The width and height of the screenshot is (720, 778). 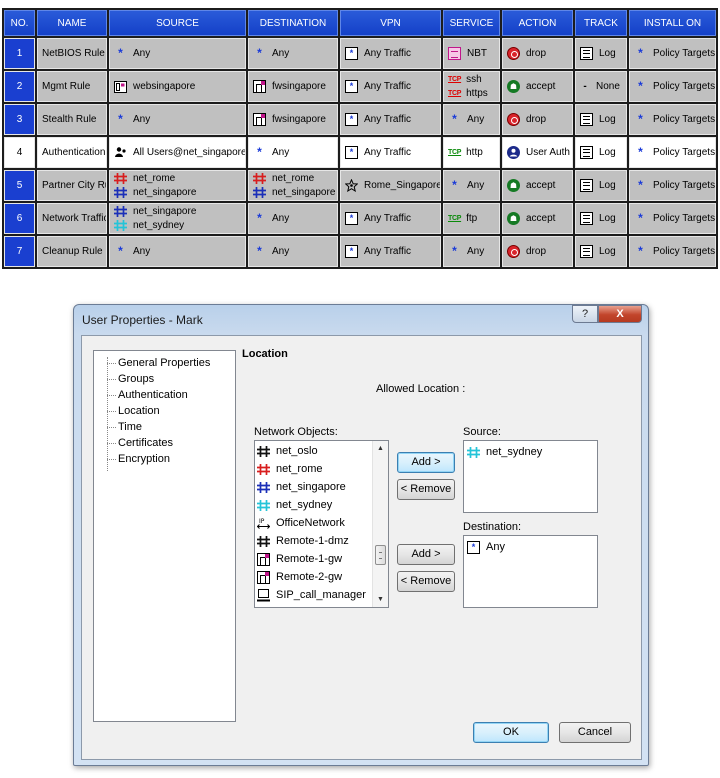 I want to click on rule-number: 4, so click(x=19, y=152).